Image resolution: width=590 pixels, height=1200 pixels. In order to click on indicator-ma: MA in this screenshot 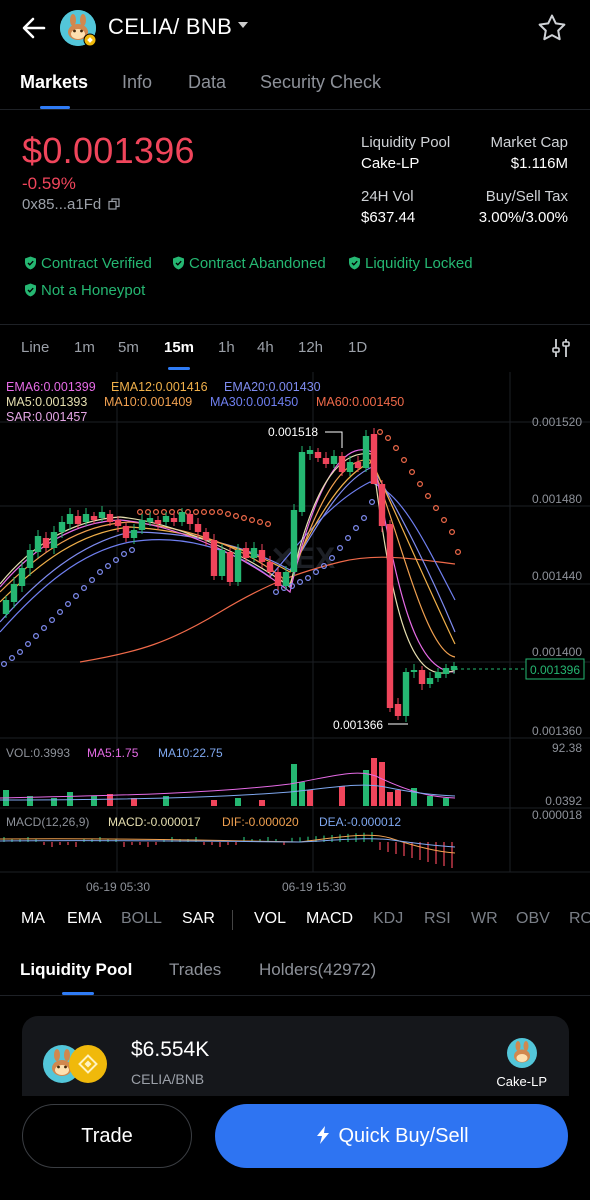, I will do `click(33, 919)`.